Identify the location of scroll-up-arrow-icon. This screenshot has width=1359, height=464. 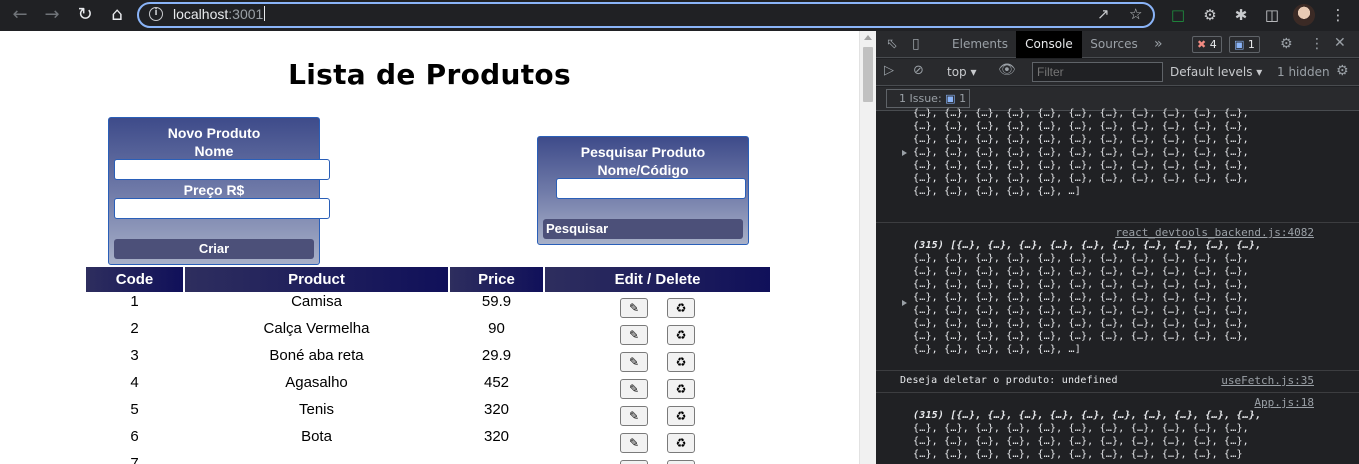
(868, 37).